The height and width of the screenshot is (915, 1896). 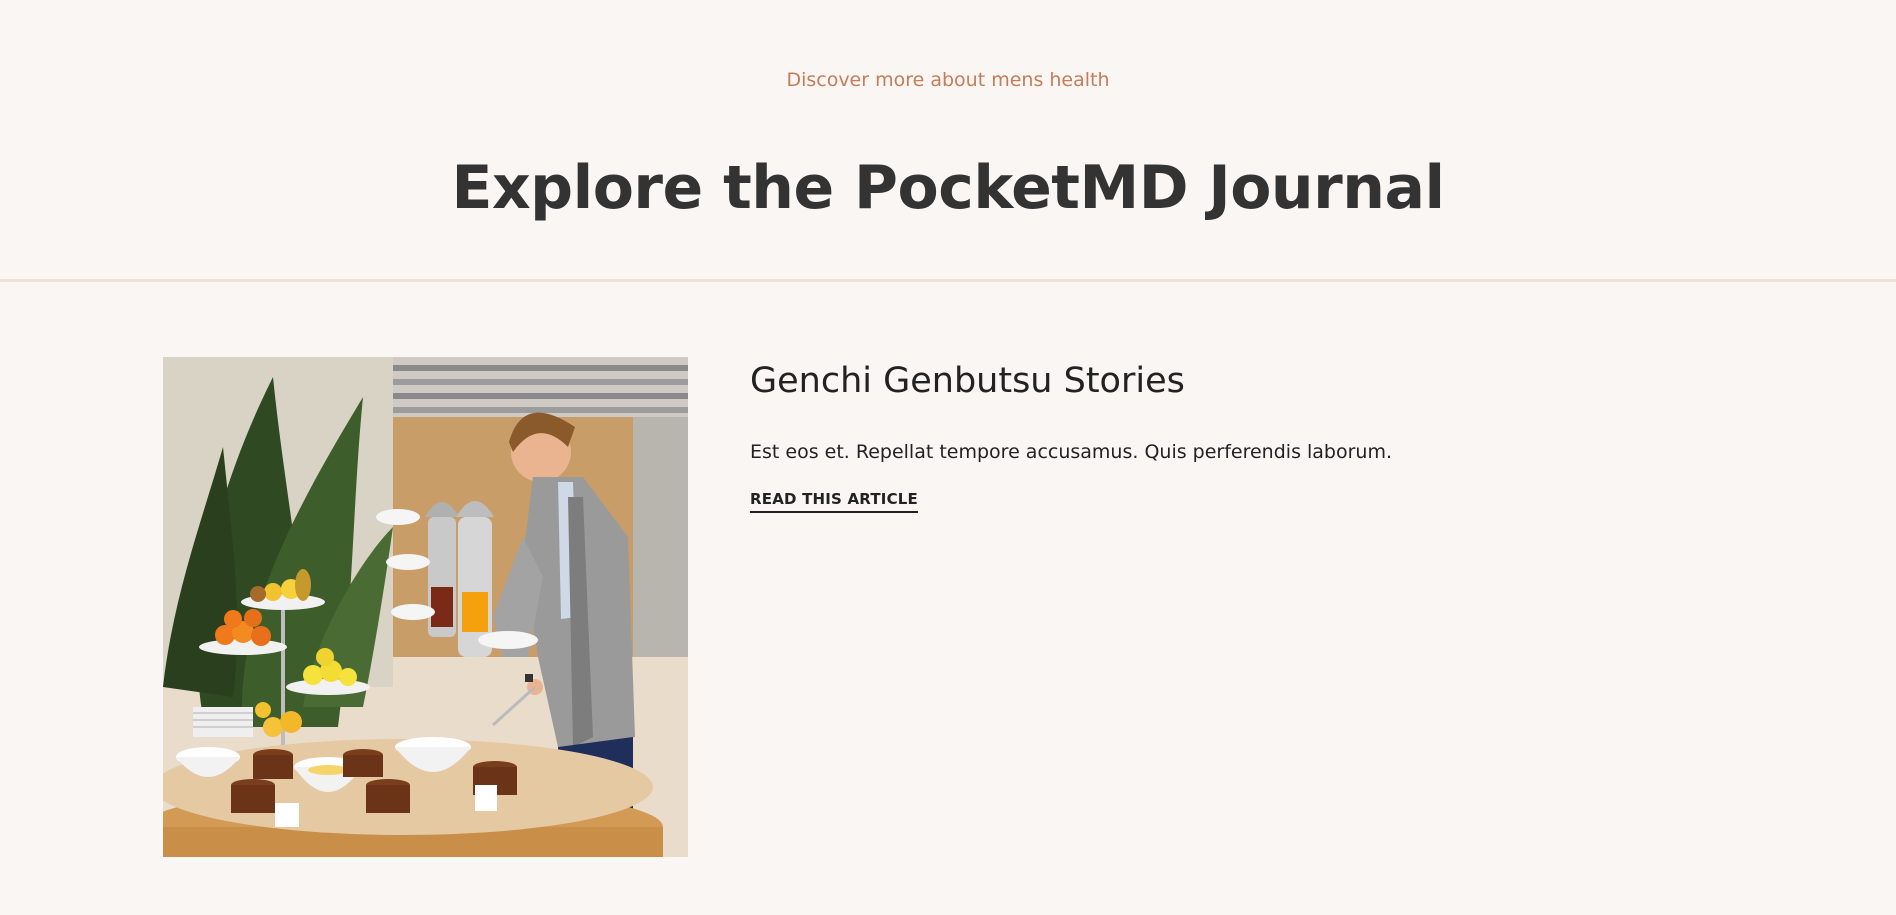 I want to click on eyebrow-text: Discover more about mens health, so click(x=948, y=80).